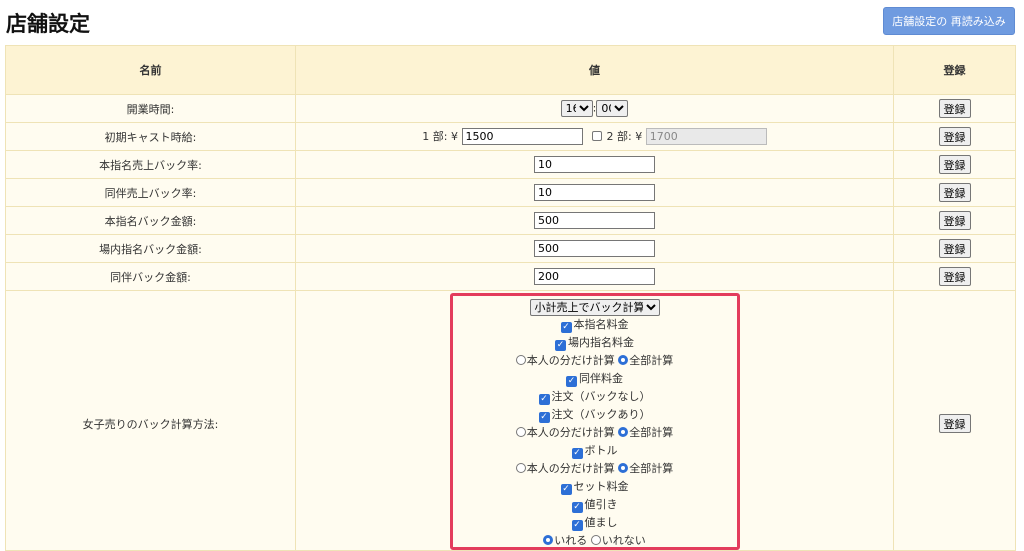  Describe the element at coordinates (571, 540) in the screenshot. I see `include-label: いれる` at that location.